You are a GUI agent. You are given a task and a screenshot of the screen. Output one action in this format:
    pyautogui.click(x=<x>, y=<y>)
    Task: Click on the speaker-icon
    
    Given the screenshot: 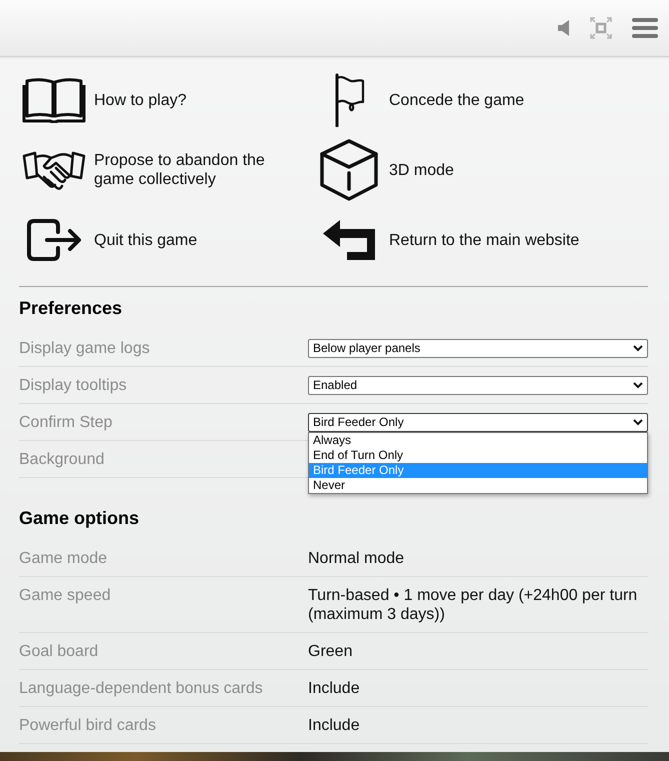 What is the action you would take?
    pyautogui.click(x=564, y=28)
    